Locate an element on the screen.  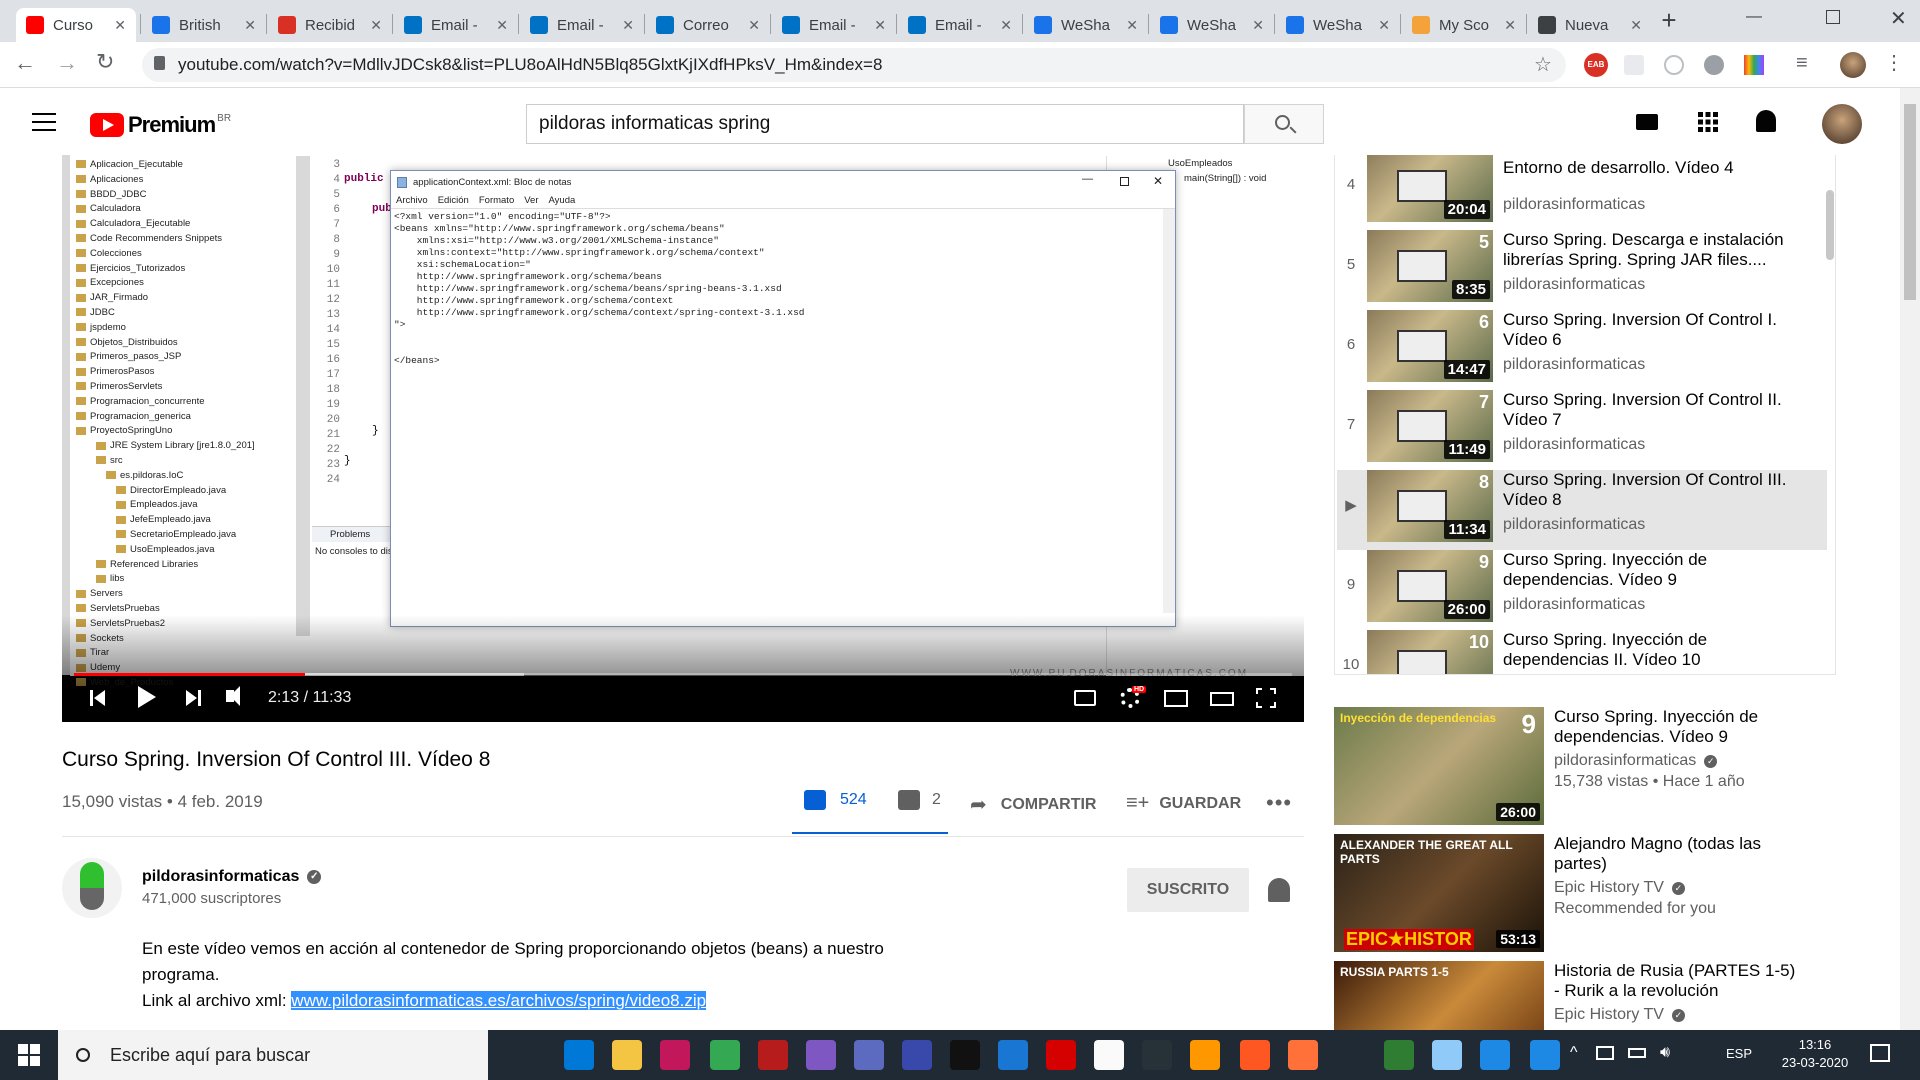
search-button is located at coordinates (1284, 124).